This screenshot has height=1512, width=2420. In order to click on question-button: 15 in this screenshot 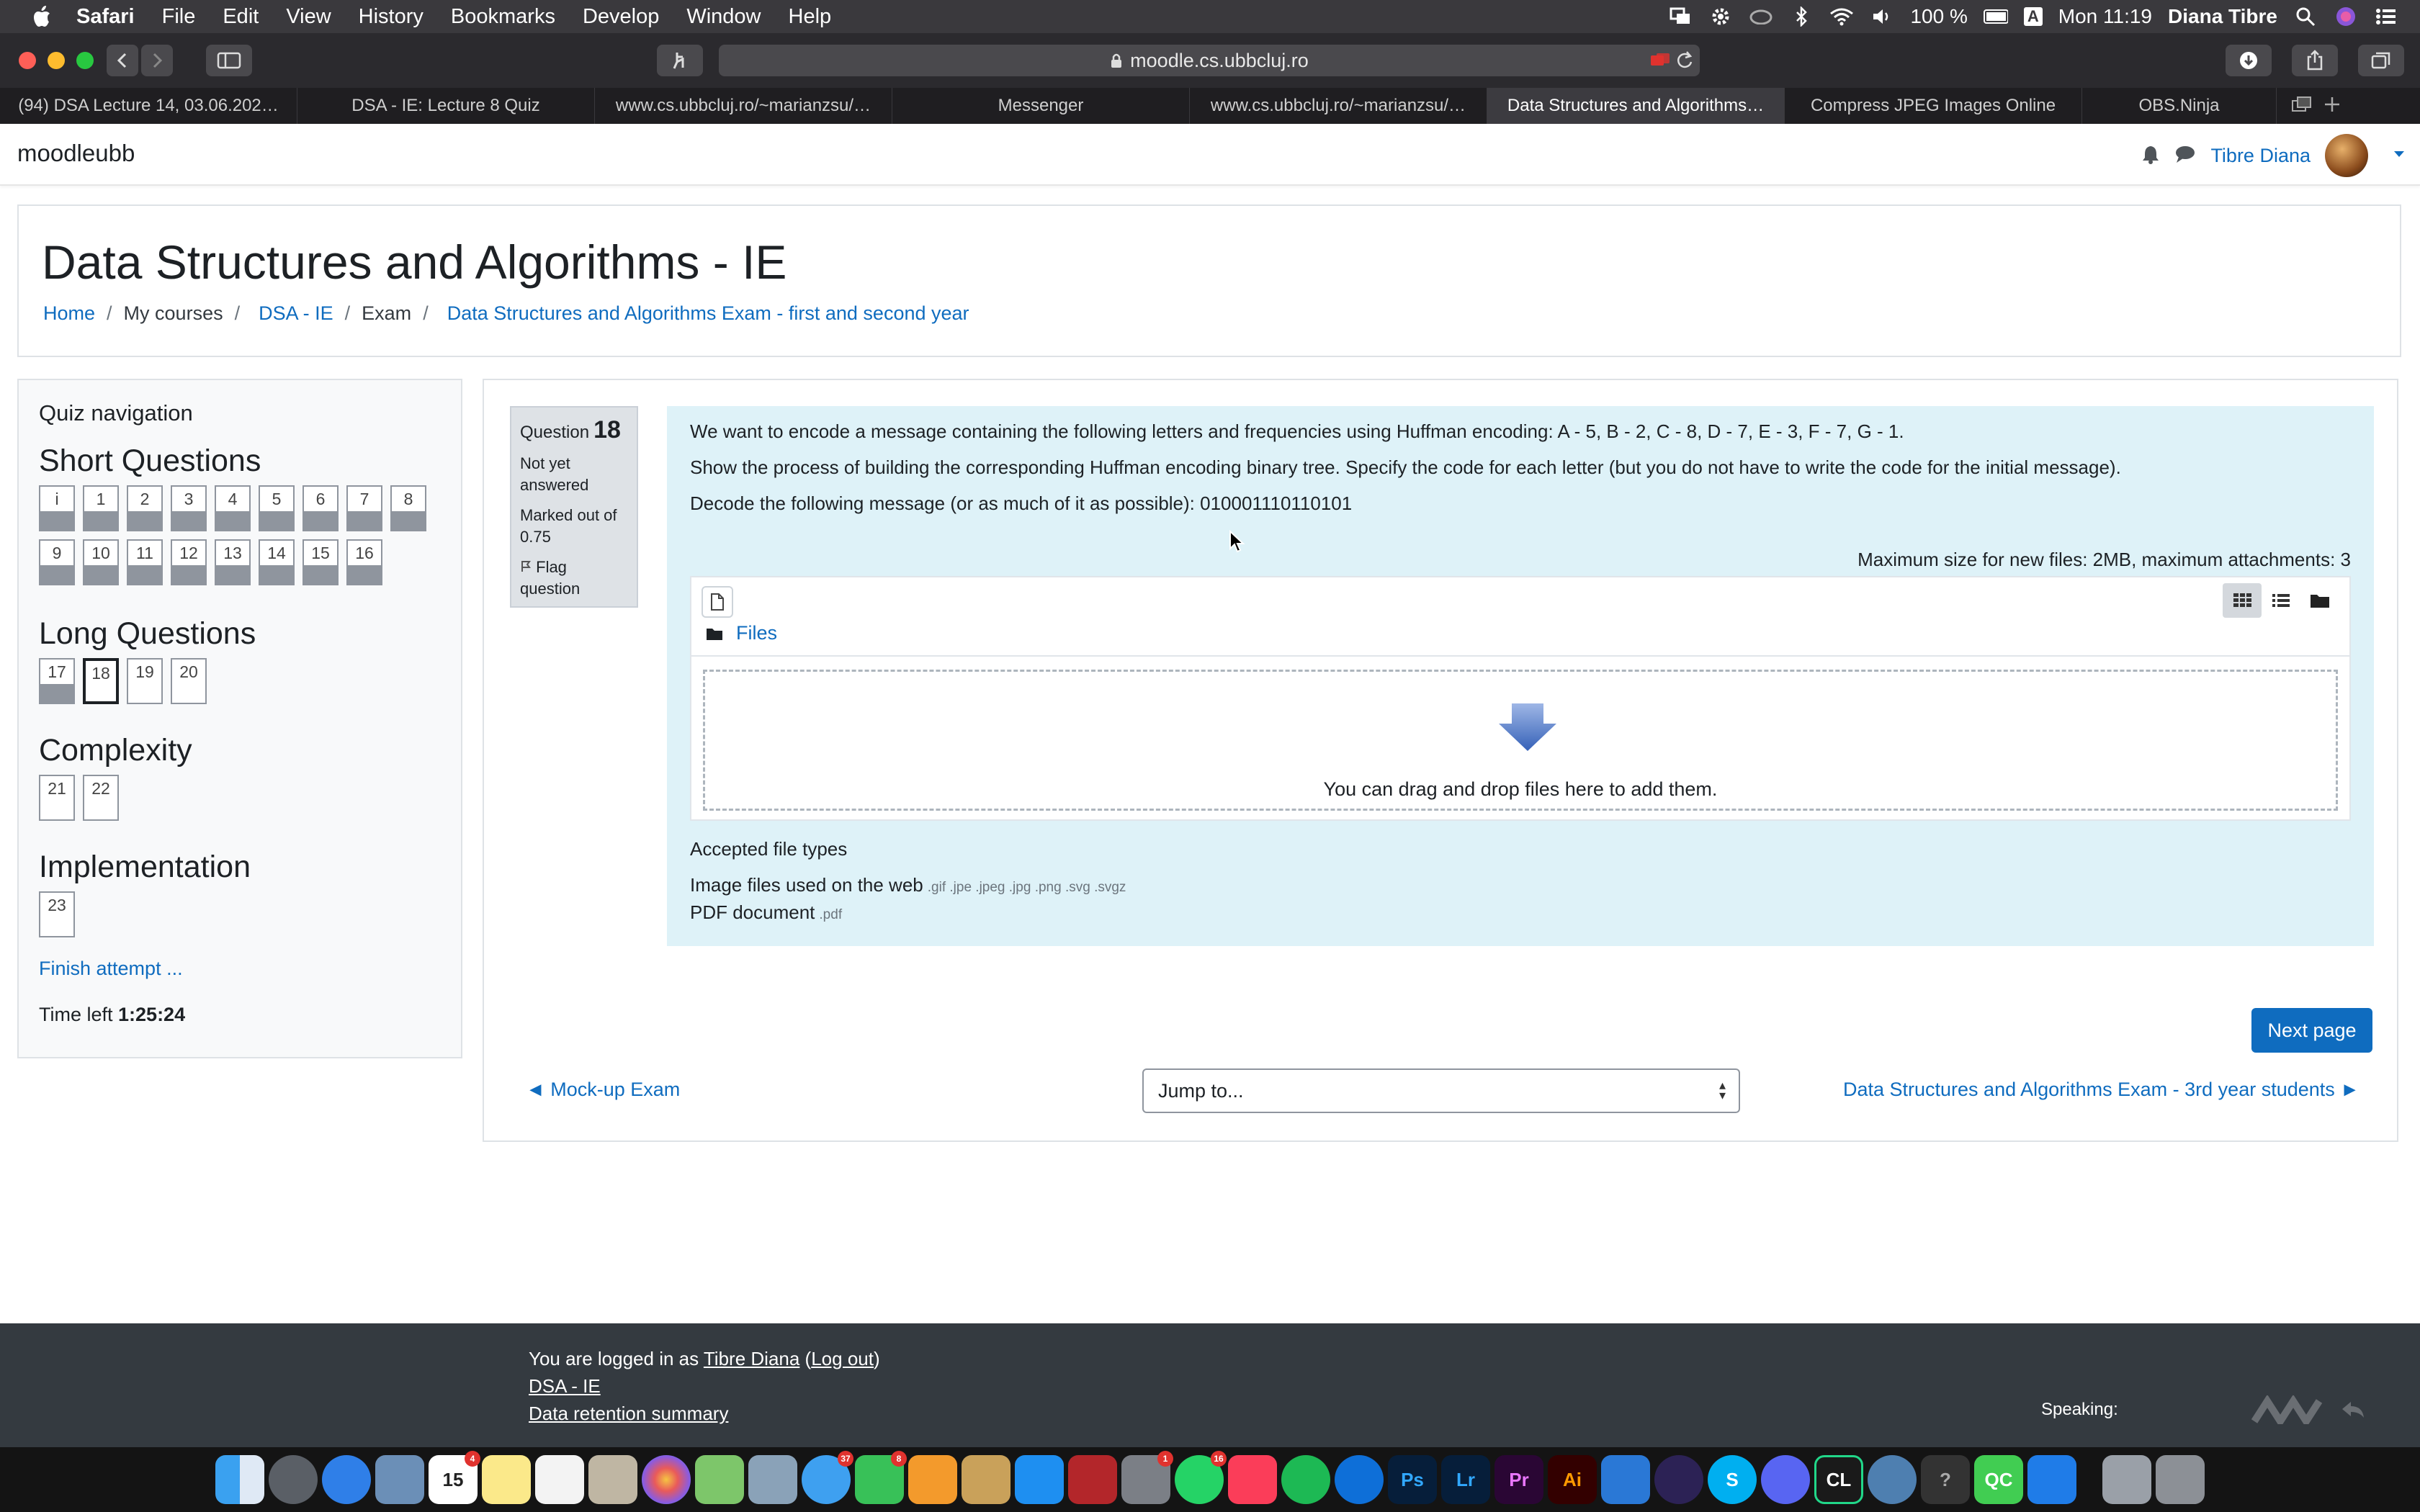, I will do `click(320, 562)`.